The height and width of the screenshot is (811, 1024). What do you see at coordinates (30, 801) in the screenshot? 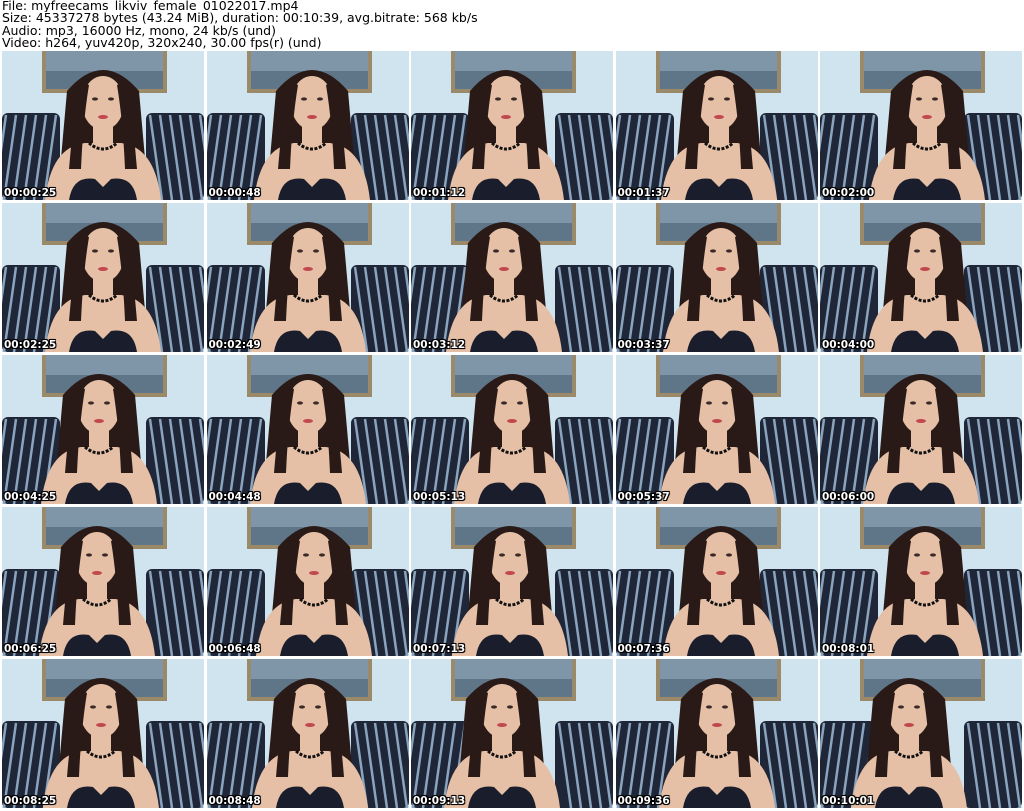
I see `thumbnail-timestamp: 00:08:25` at bounding box center [30, 801].